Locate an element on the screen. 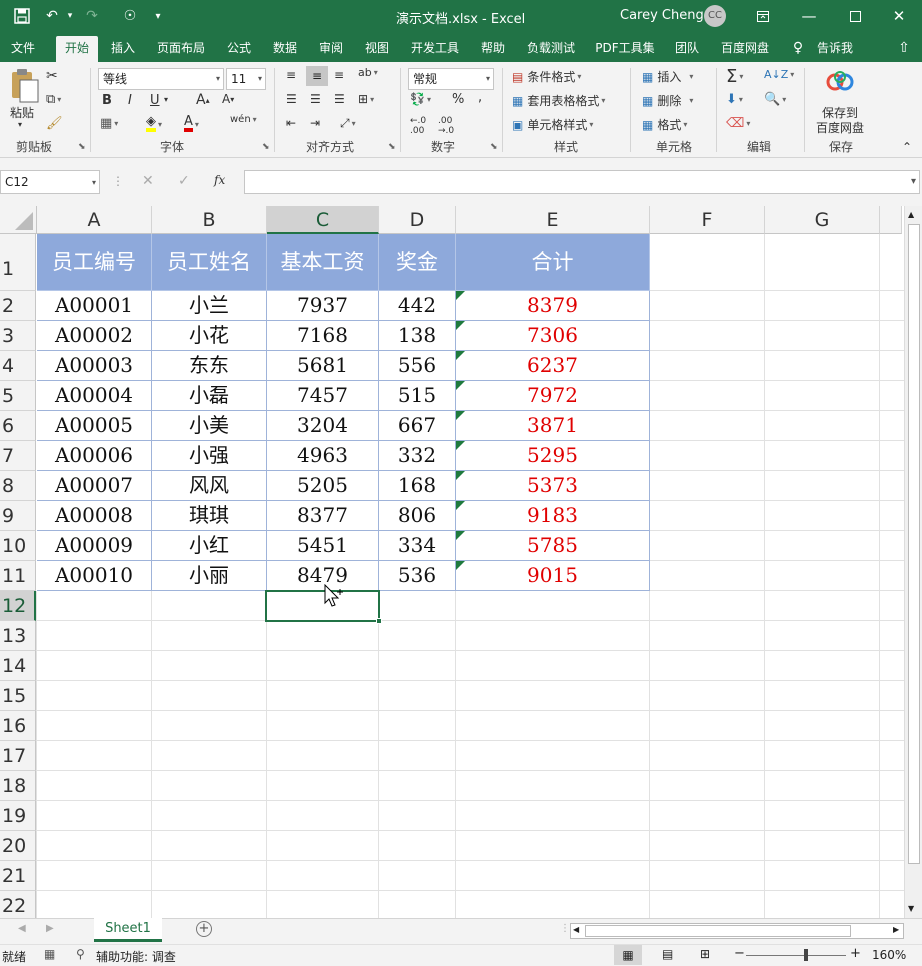 The image size is (922, 966). cell-e2: 8379 is located at coordinates (553, 306).